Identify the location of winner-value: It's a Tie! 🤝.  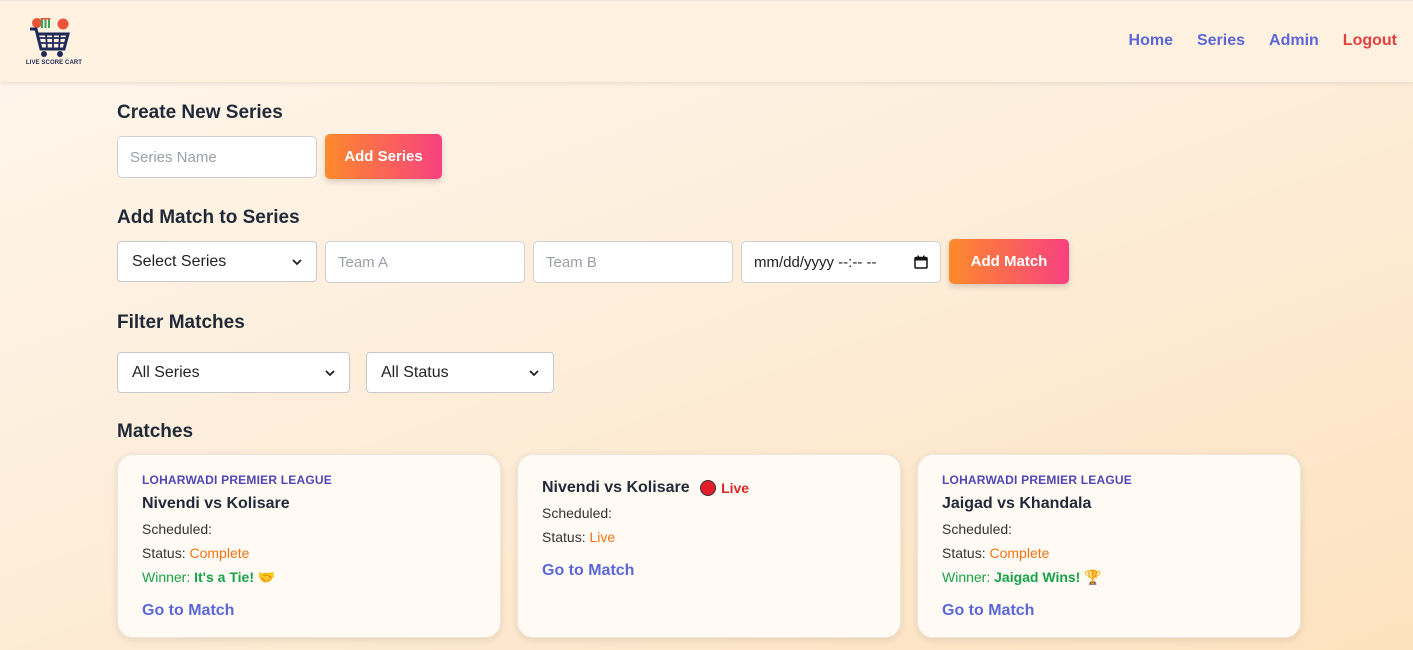
(235, 577).